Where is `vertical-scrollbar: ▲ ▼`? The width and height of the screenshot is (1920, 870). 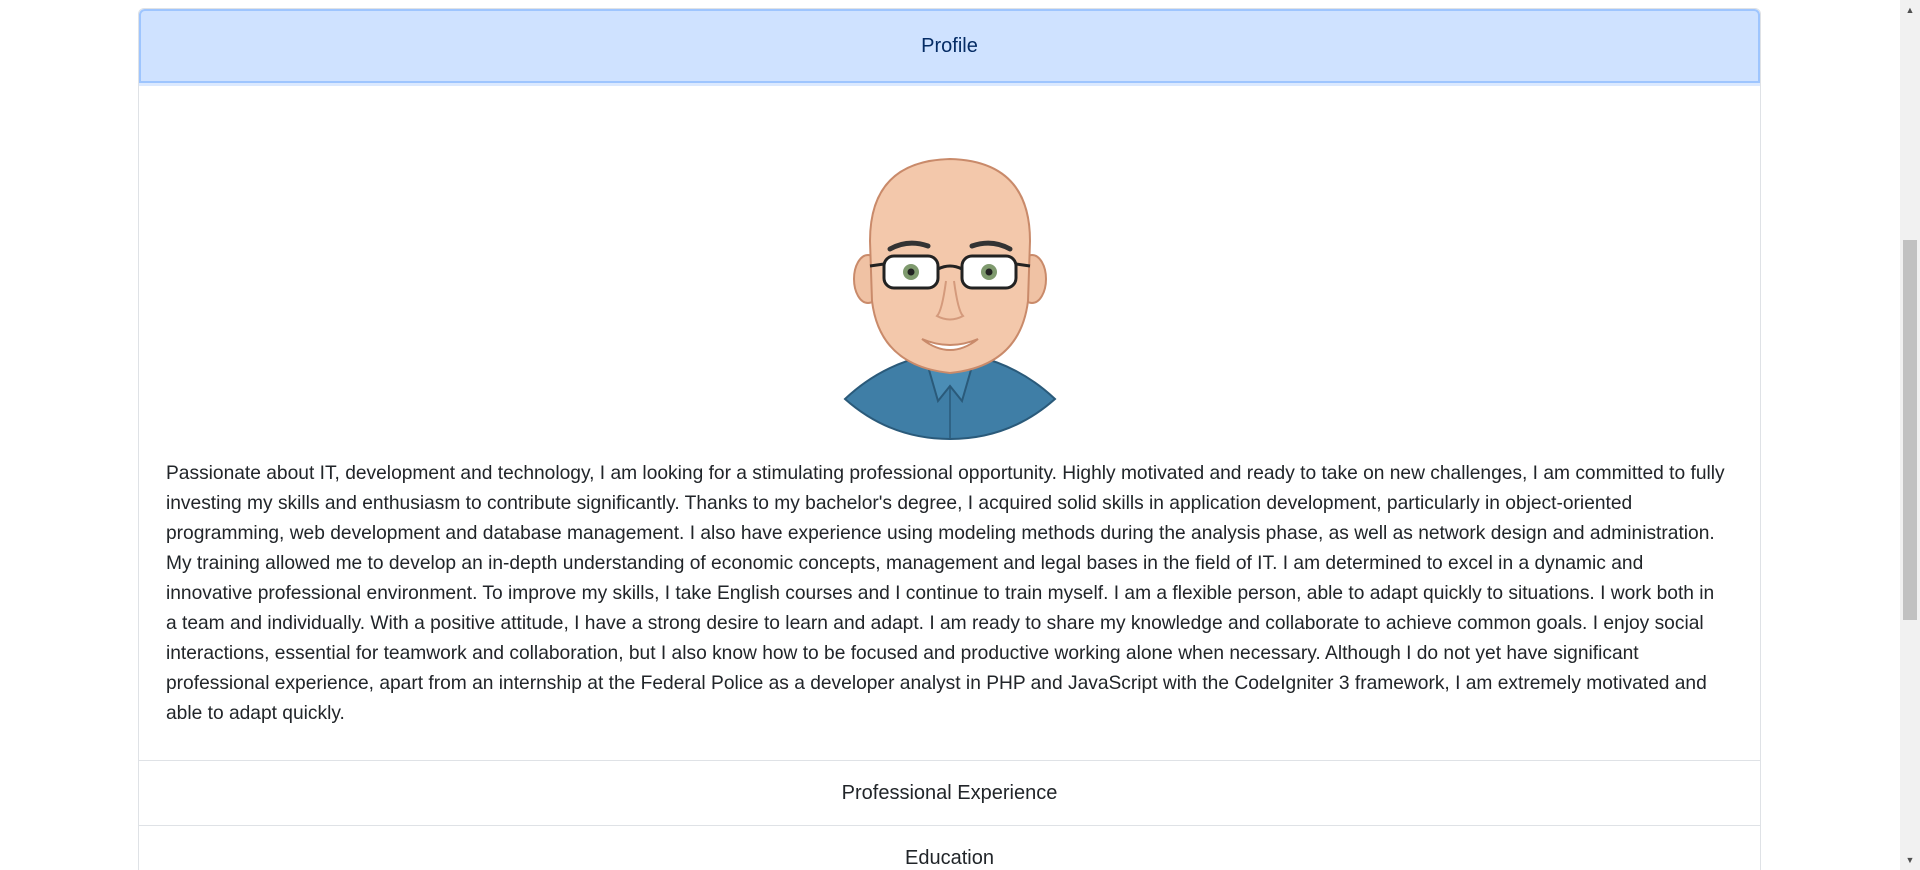
vertical-scrollbar: ▲ ▼ is located at coordinates (1910, 435).